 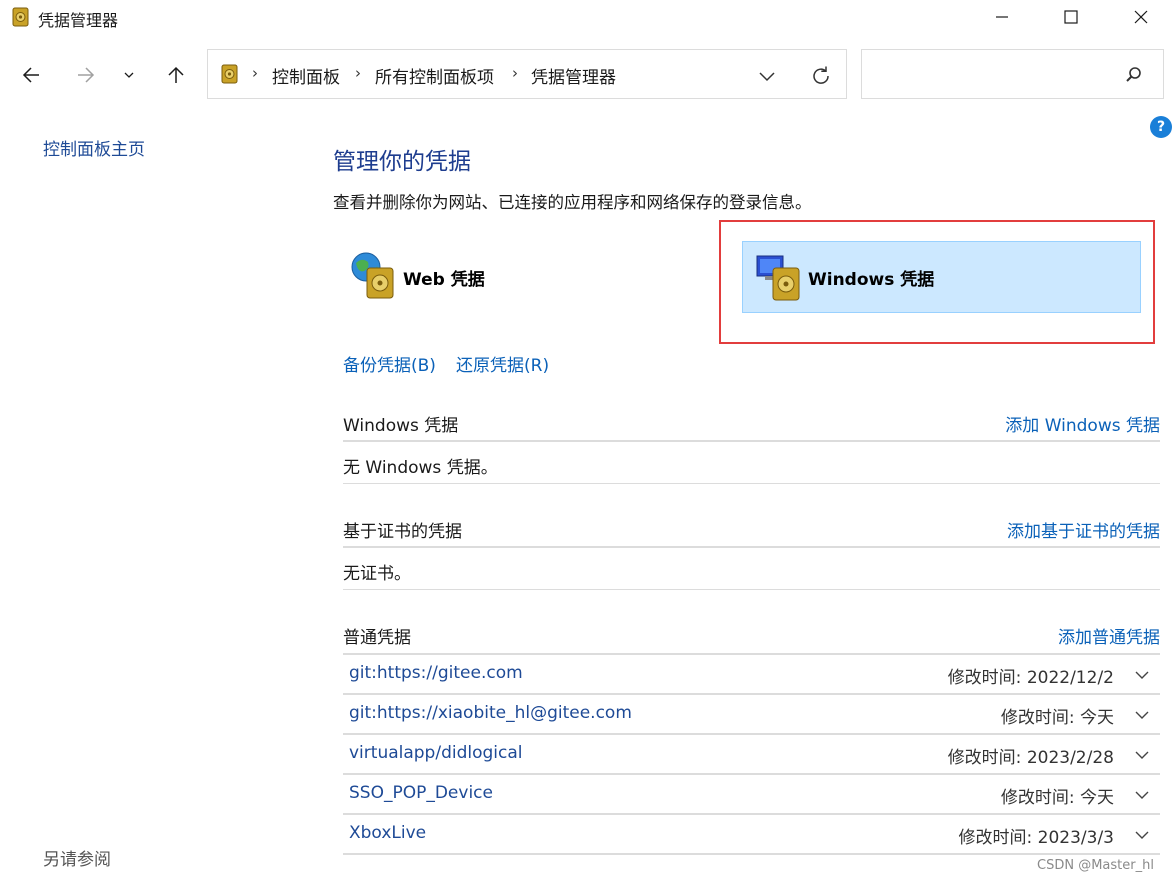 What do you see at coordinates (94, 147) in the screenshot?
I see `control-panel-home-link: 控制面板主页` at bounding box center [94, 147].